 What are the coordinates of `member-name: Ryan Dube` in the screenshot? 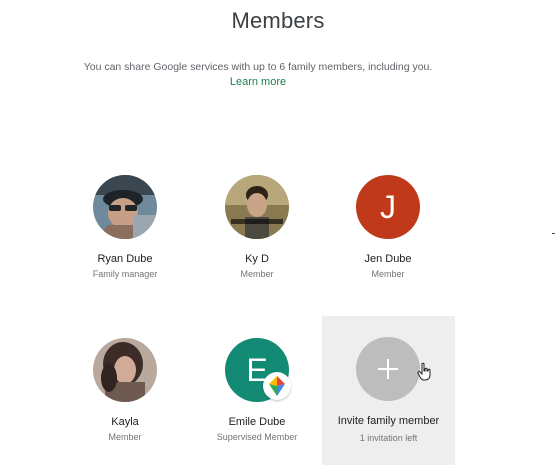 It's located at (125, 259).